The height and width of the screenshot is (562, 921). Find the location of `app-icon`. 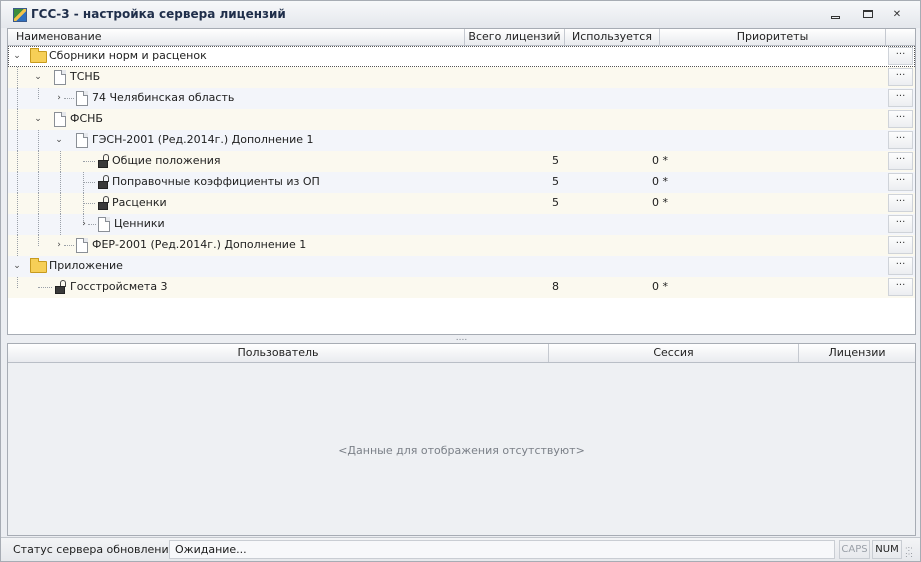

app-icon is located at coordinates (20, 15).